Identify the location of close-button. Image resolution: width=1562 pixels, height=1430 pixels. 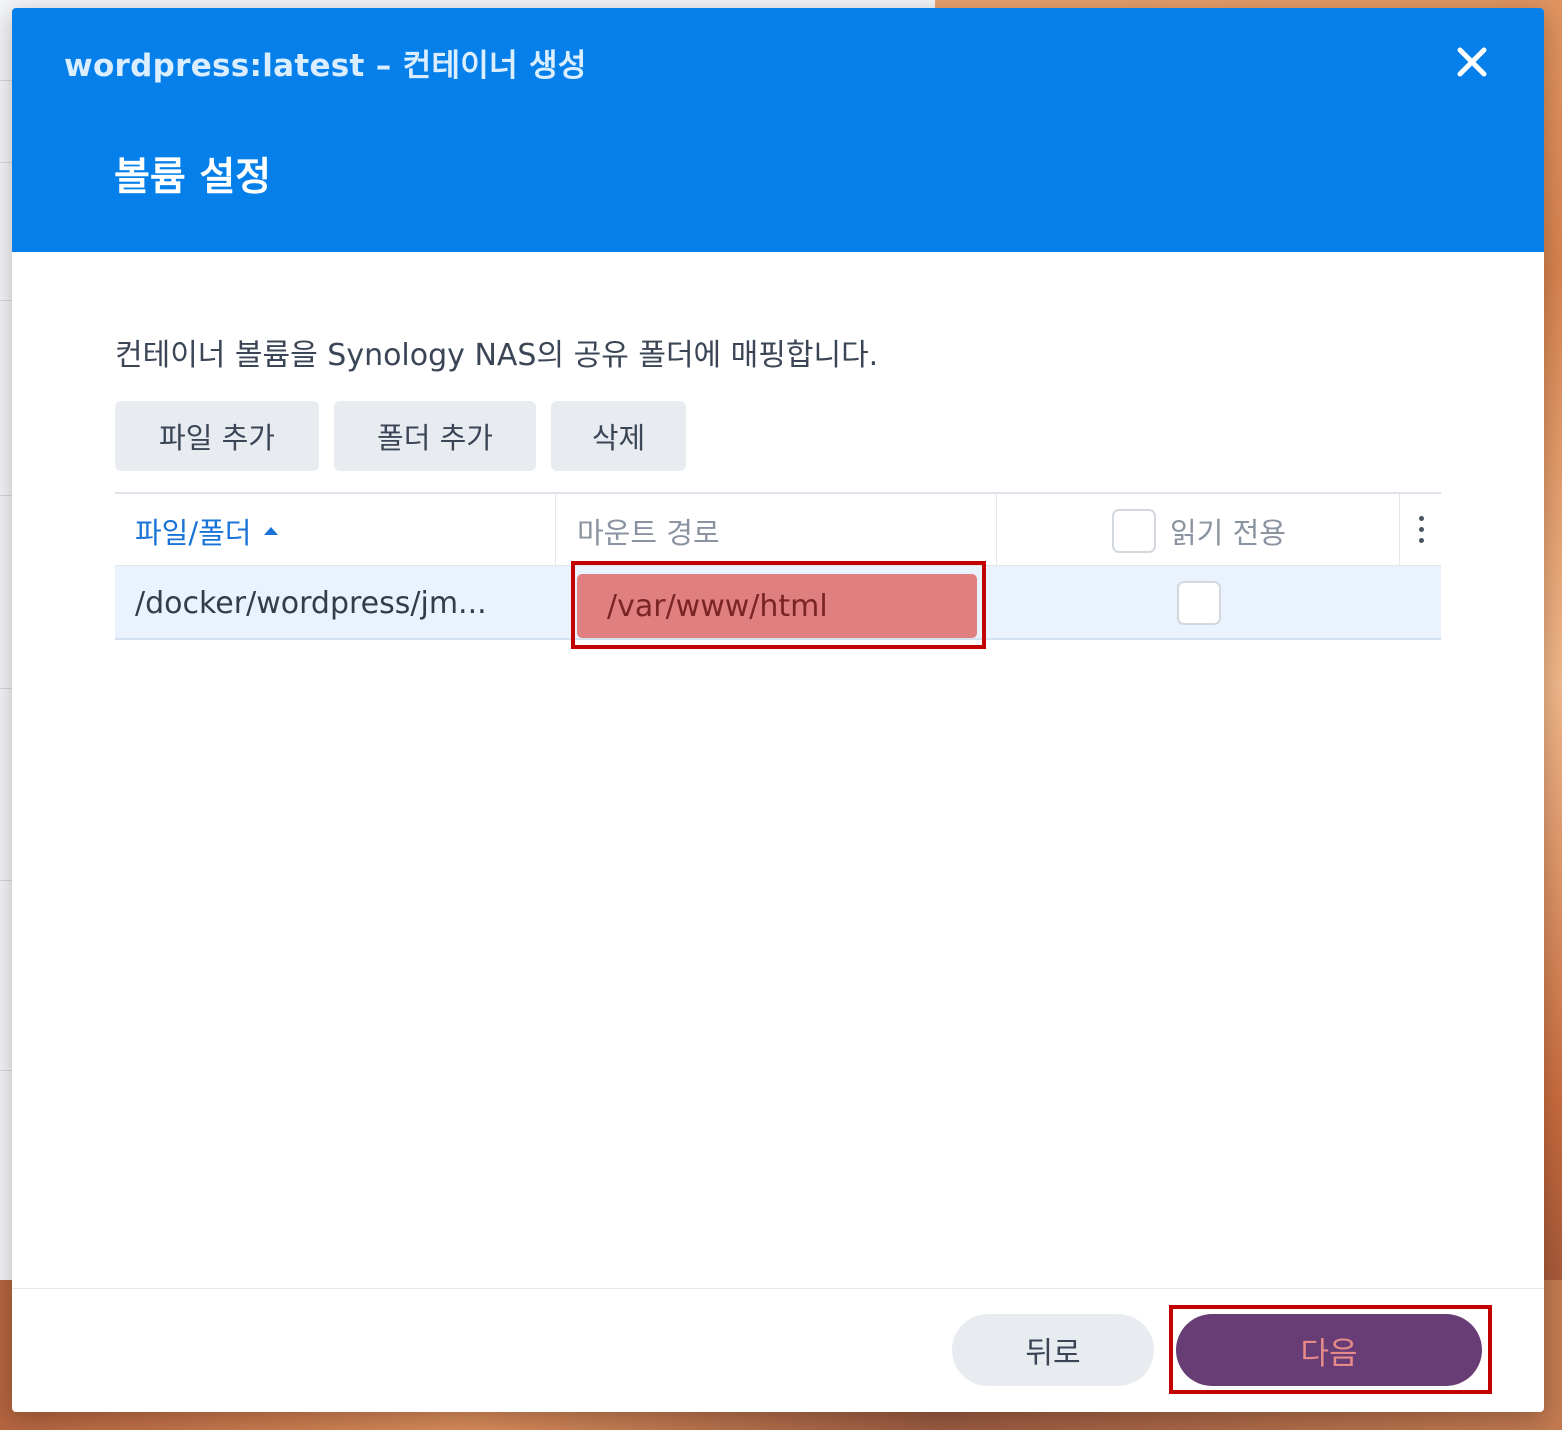
(1472, 62).